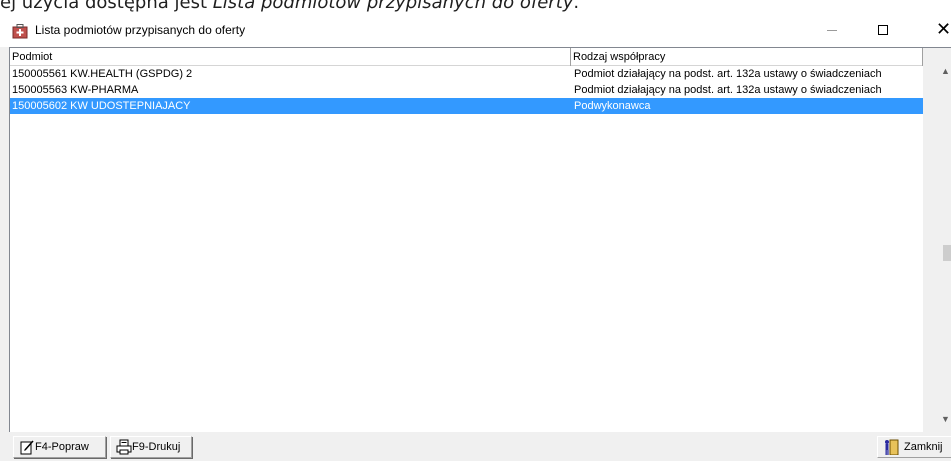 The height and width of the screenshot is (461, 951). I want to click on column-header-rodzaj: Rodzaj współpracy, so click(747, 57).